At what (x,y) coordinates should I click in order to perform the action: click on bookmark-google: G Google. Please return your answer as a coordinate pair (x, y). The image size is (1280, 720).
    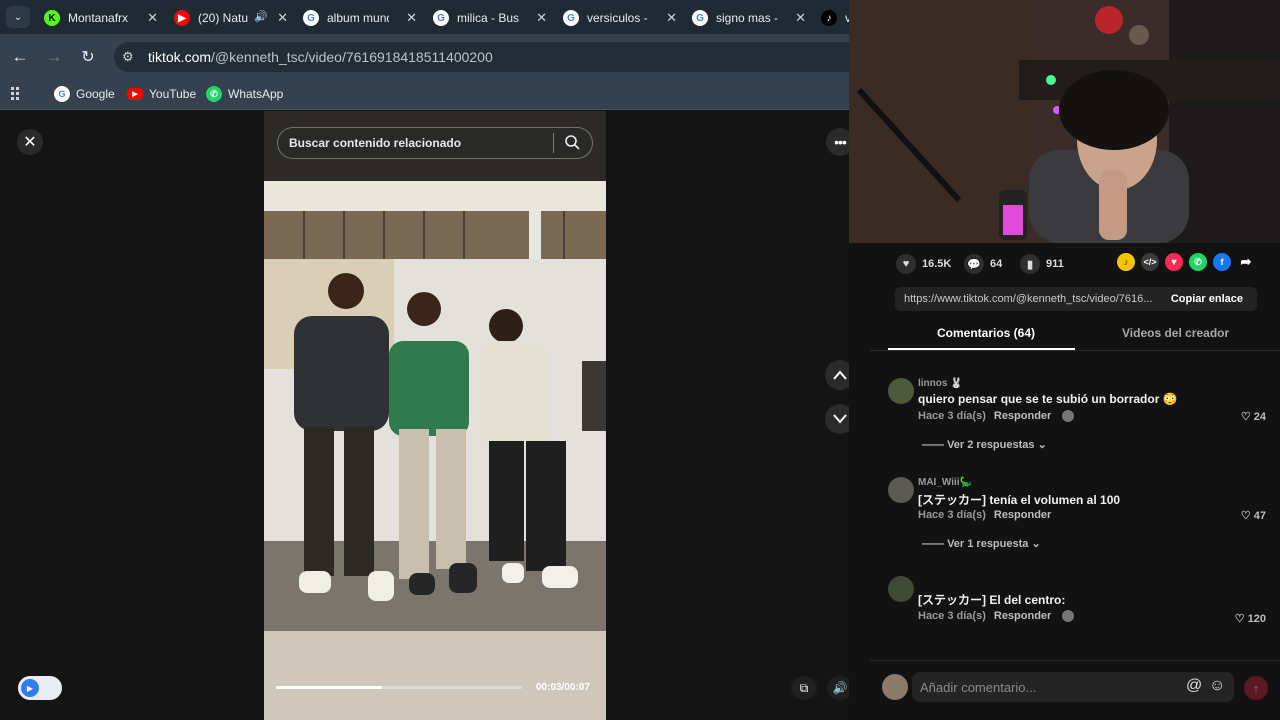
    Looking at the image, I should click on (84, 94).